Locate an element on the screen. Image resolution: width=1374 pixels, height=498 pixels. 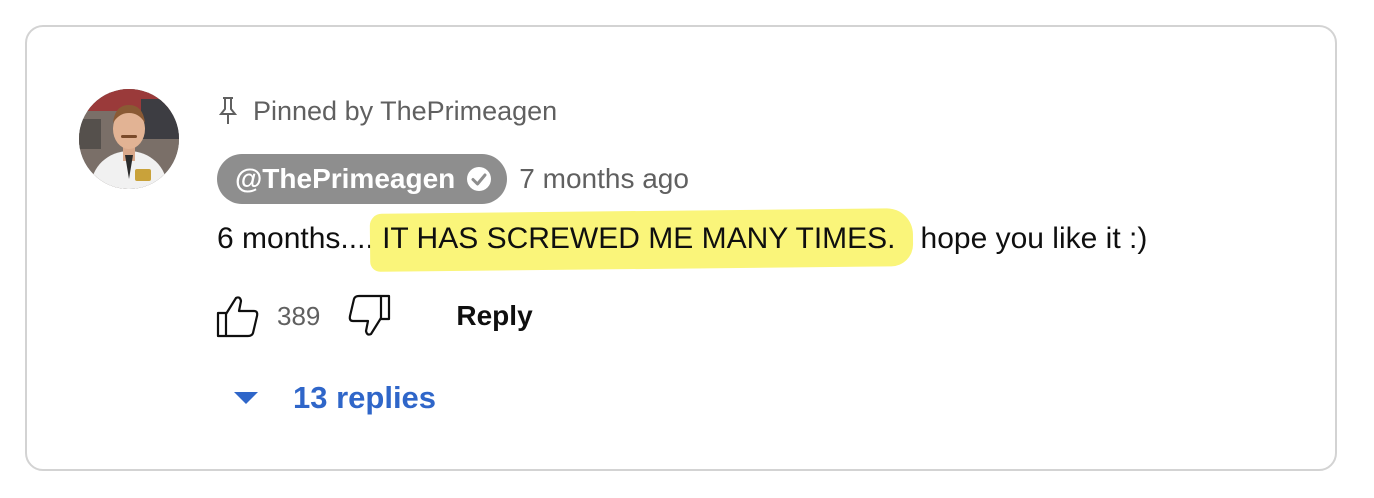
avatar is located at coordinates (129, 139).